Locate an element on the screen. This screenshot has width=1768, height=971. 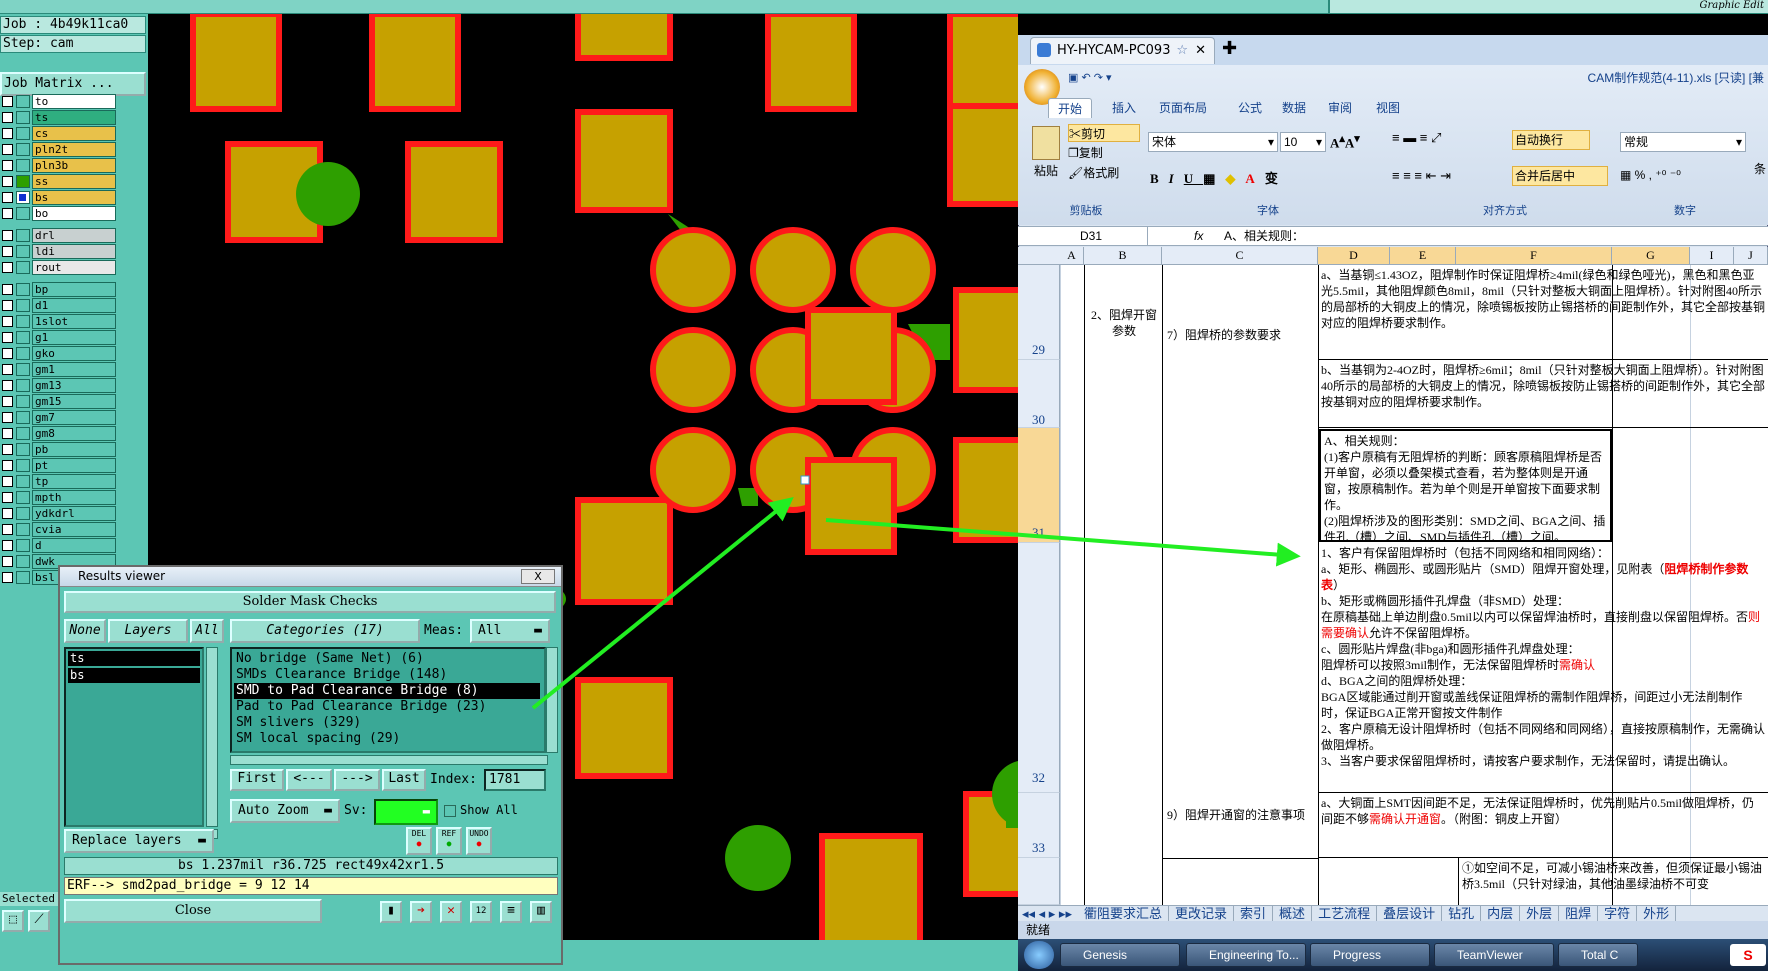
merge-center-button: 合并后居中 is located at coordinates (1560, 176).